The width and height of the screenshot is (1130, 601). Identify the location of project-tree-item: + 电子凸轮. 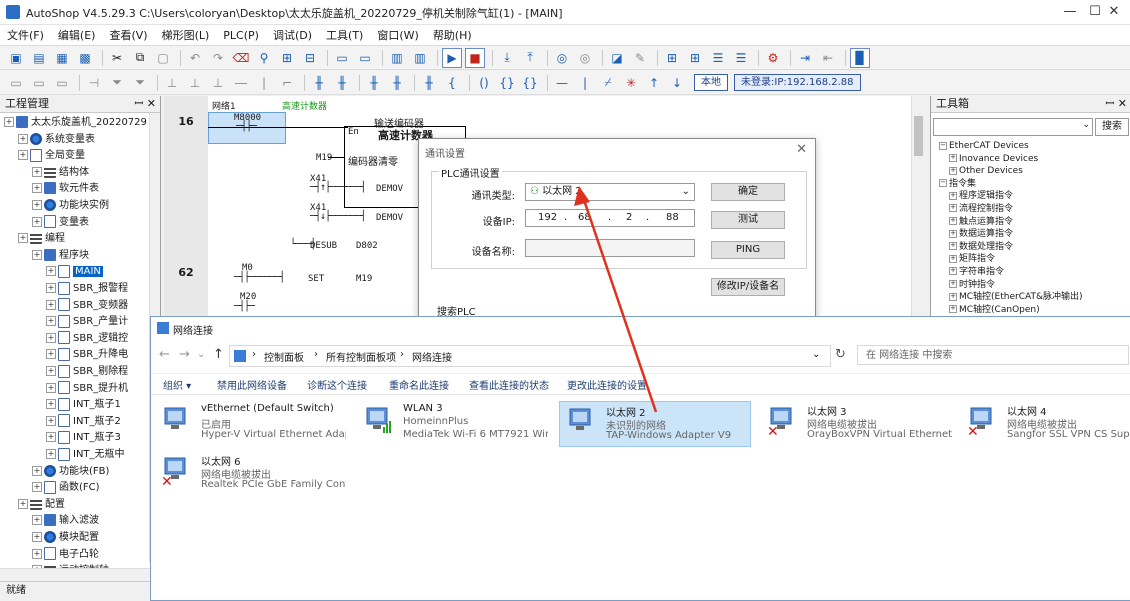
(65, 555).